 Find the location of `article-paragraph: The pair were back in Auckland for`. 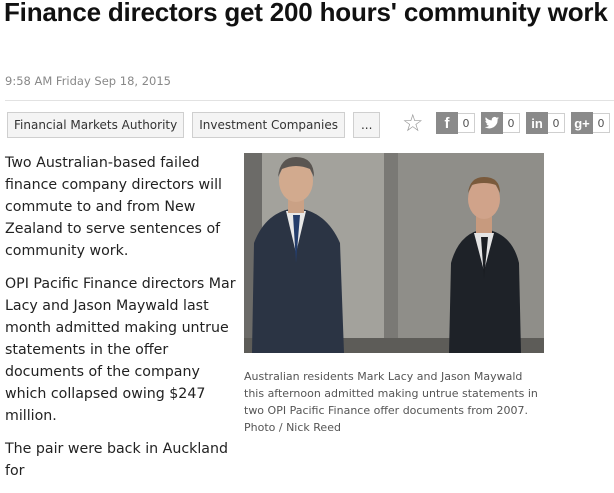

article-paragraph: The pair were back in Auckland for is located at coordinates (116, 460).